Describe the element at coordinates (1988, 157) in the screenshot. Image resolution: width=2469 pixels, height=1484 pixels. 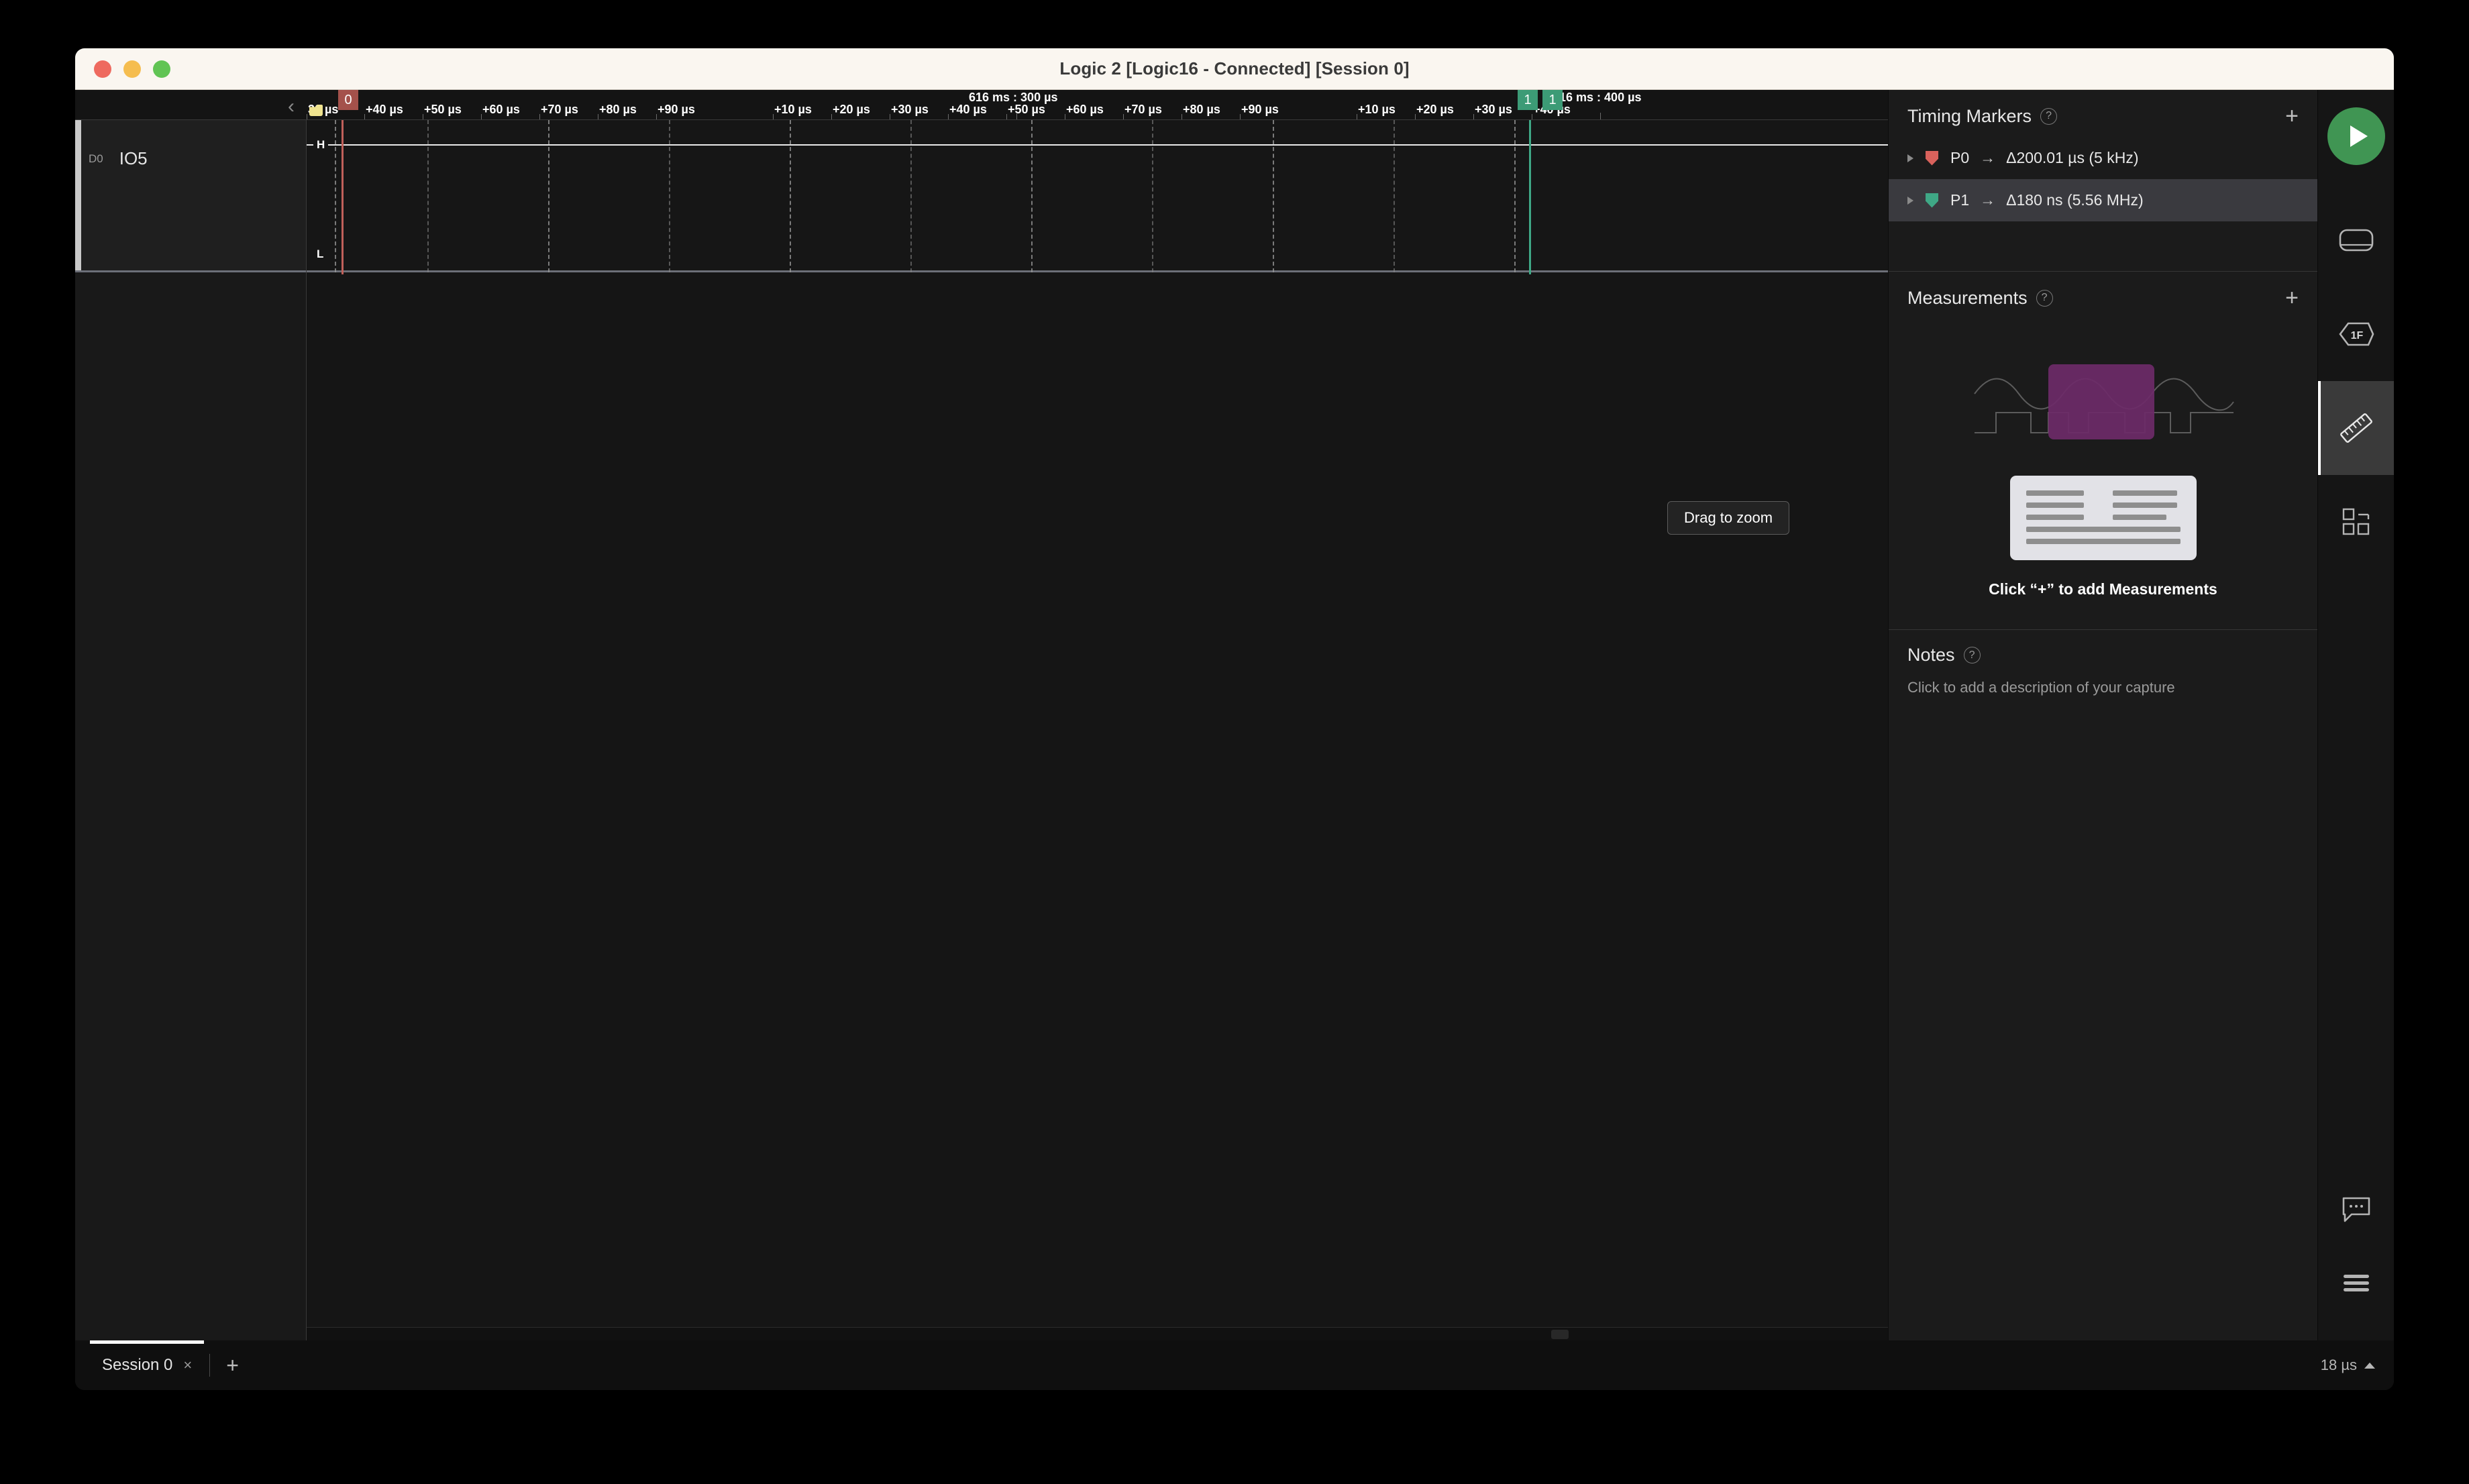
I see `arrow-right-icon: →` at that location.